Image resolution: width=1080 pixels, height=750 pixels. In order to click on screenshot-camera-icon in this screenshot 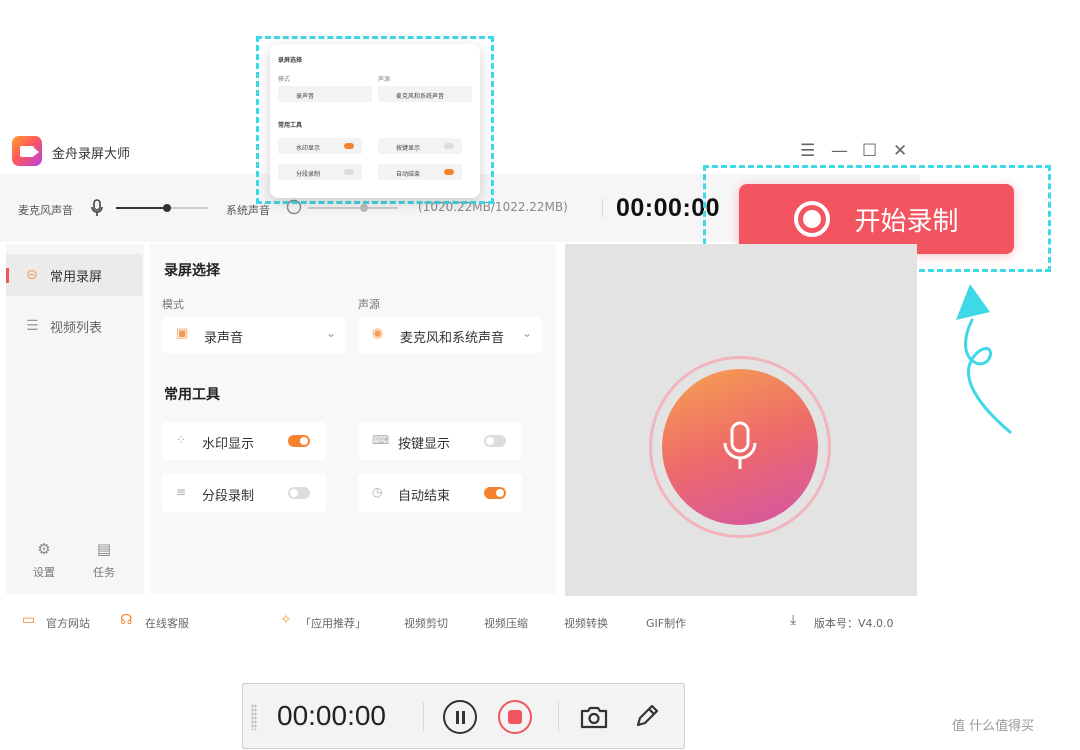, I will do `click(594, 717)`.